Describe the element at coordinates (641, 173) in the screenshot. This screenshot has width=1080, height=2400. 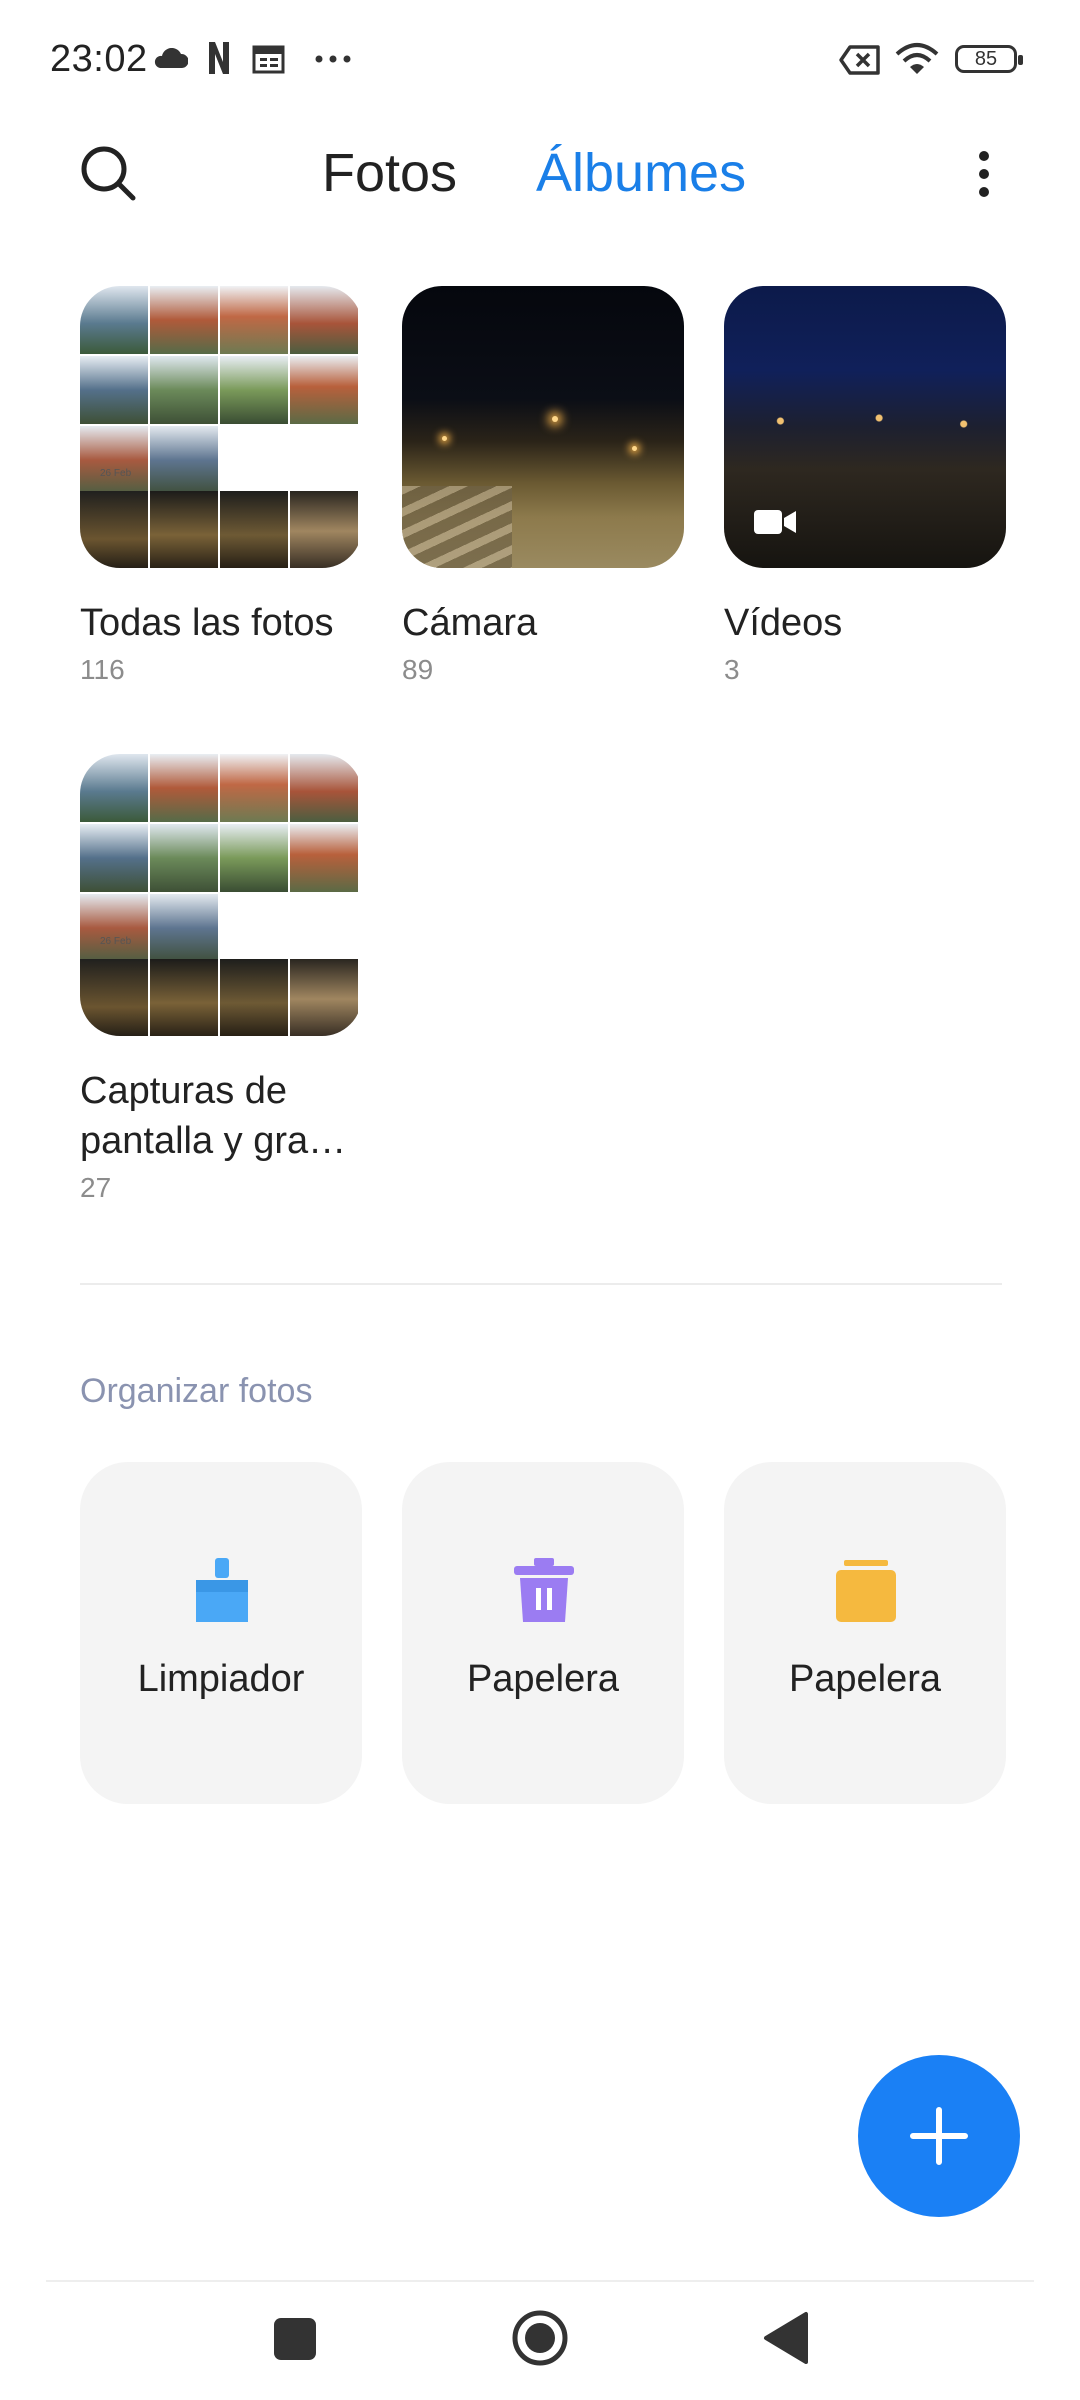
I see `tab-albumes: Álbumes` at that location.